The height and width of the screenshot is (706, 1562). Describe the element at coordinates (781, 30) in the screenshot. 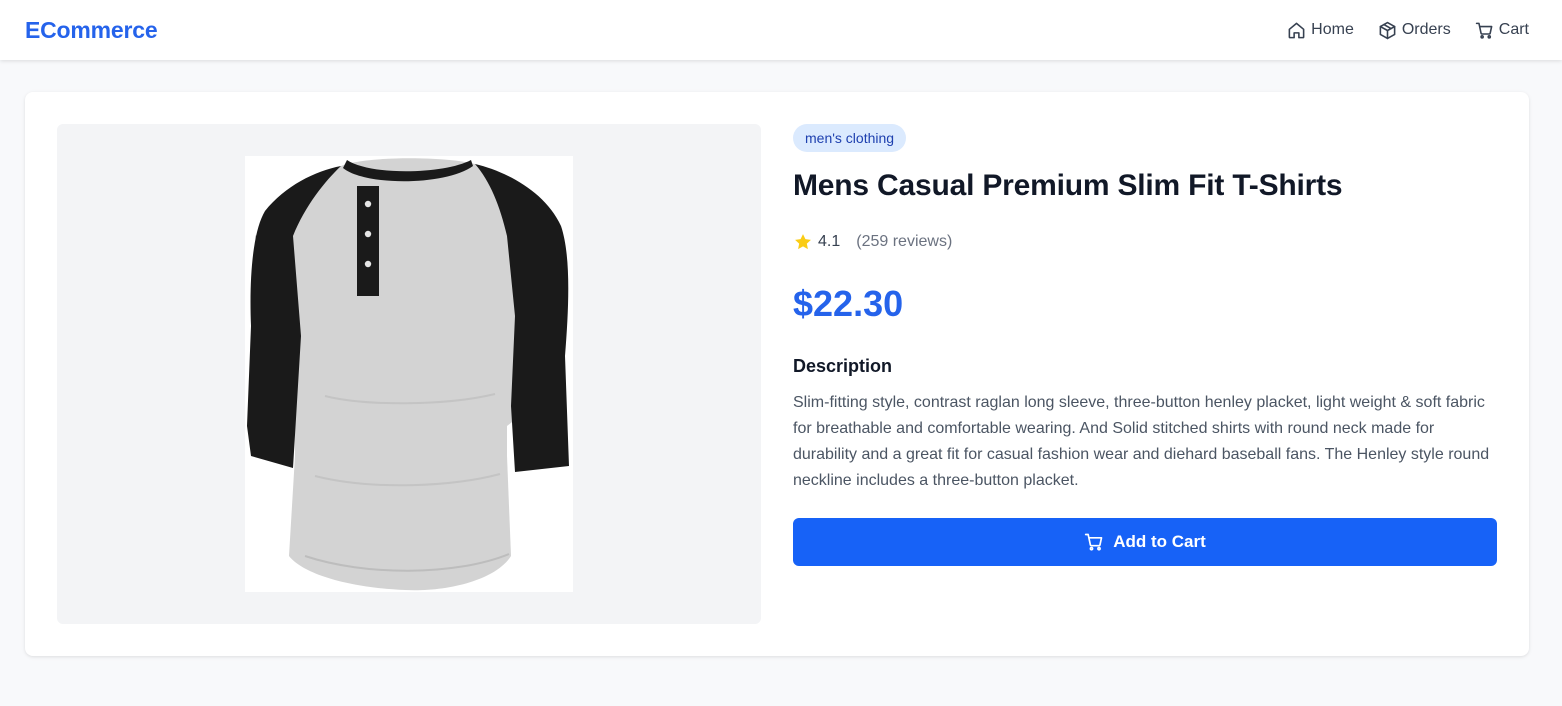

I see `top-navbar: ECommerce Home Orders Cart` at that location.